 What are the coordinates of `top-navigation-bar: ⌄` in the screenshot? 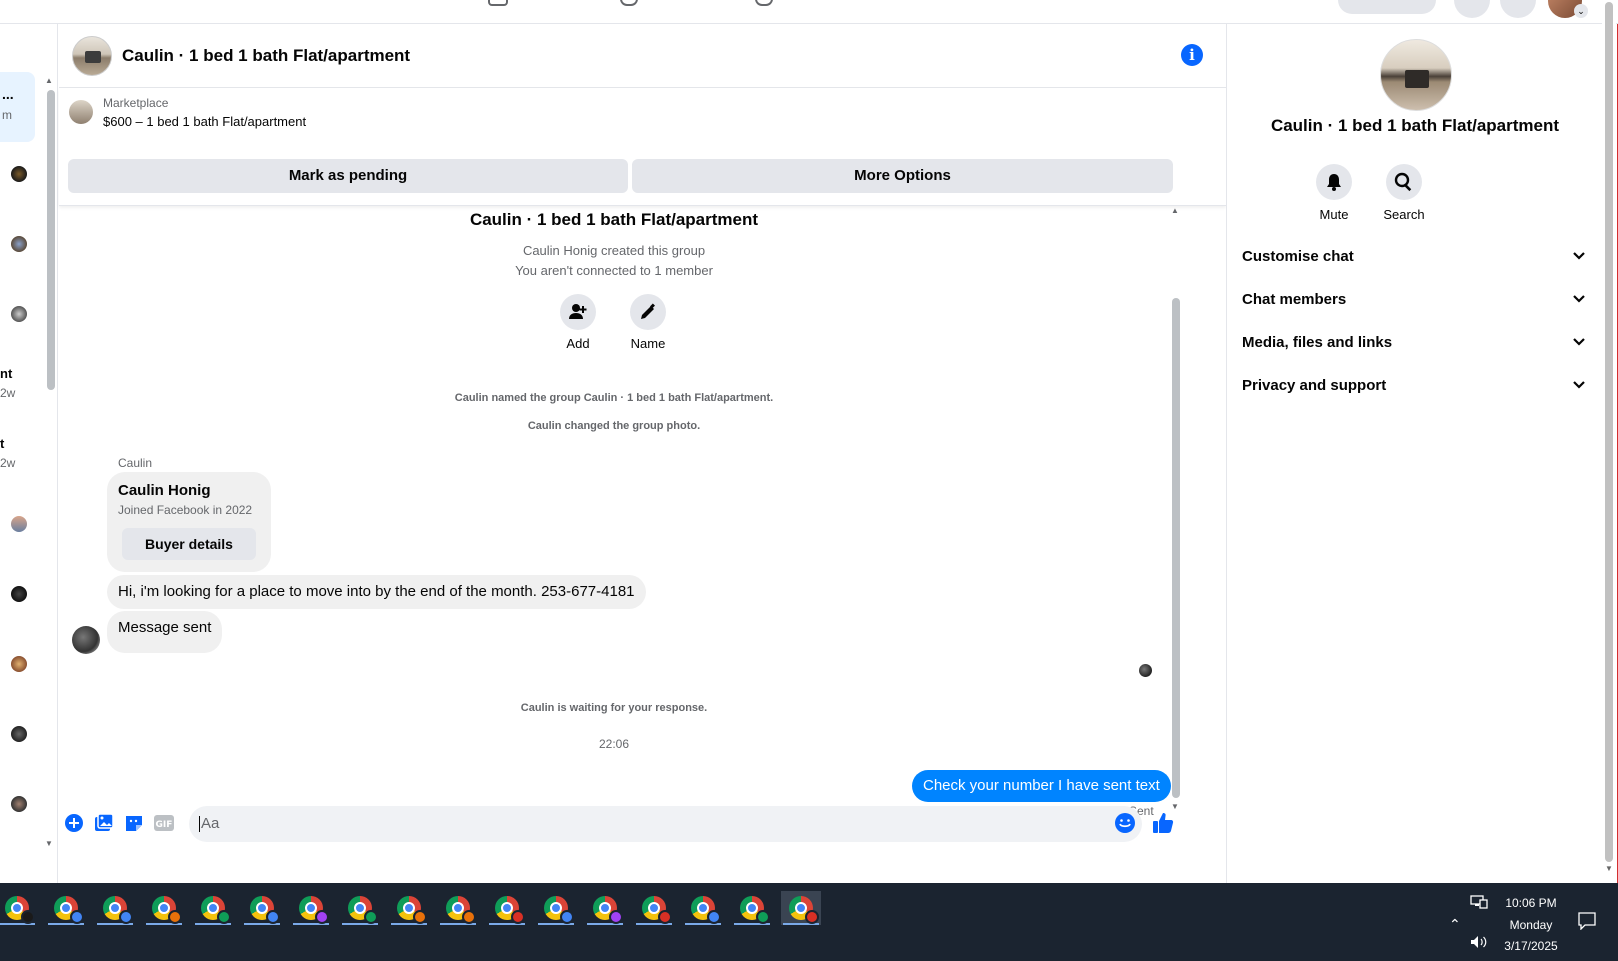 It's located at (809, 12).